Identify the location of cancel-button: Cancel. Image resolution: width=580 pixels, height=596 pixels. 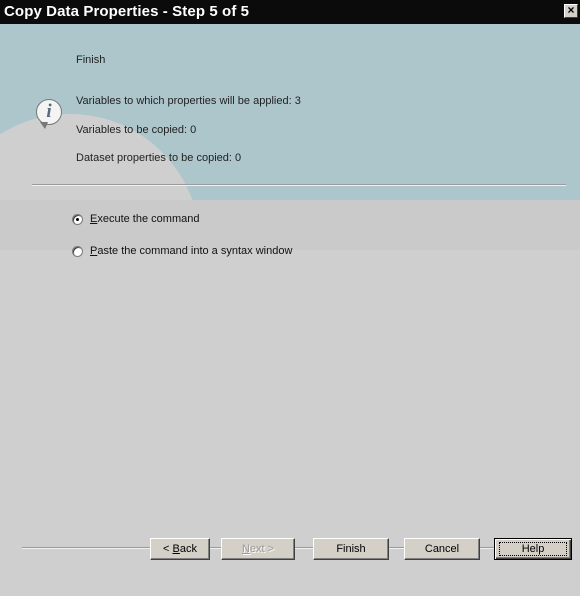
(442, 549).